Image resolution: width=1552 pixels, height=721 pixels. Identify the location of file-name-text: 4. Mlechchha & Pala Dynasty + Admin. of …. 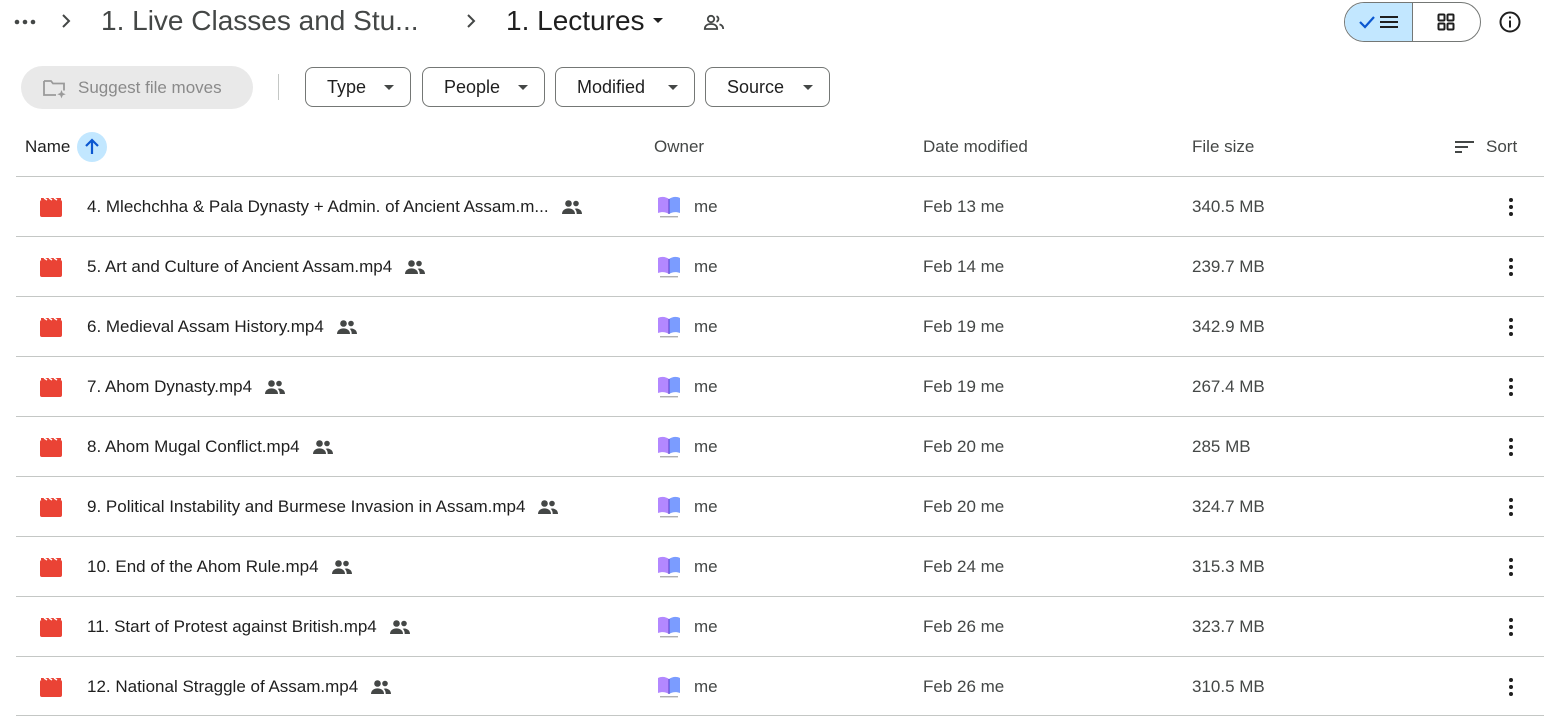
(318, 206).